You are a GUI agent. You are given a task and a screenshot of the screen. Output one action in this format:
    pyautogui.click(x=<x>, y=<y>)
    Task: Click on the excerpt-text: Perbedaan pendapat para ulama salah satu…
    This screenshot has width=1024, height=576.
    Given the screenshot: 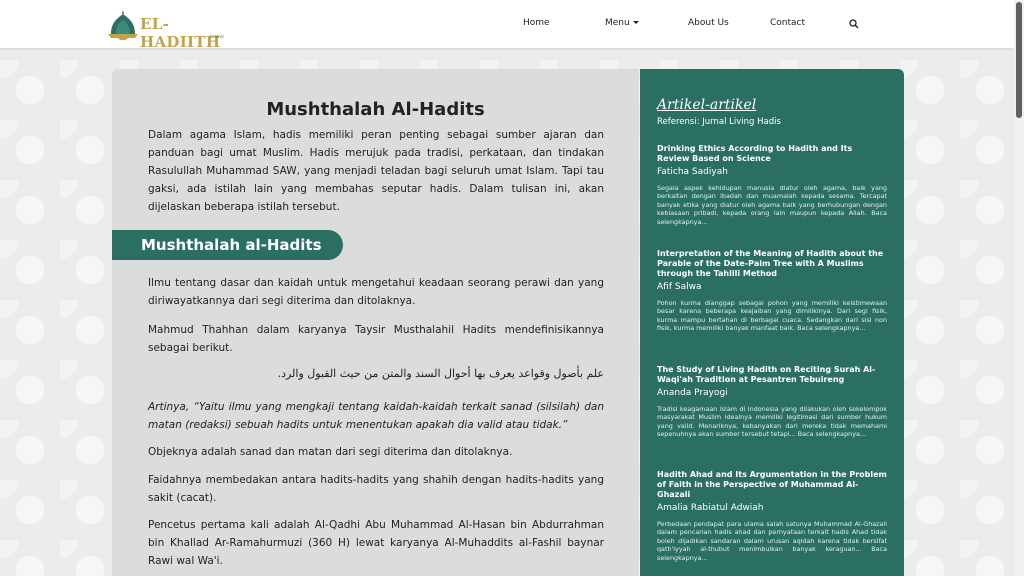 What is the action you would take?
    pyautogui.click(x=772, y=537)
    